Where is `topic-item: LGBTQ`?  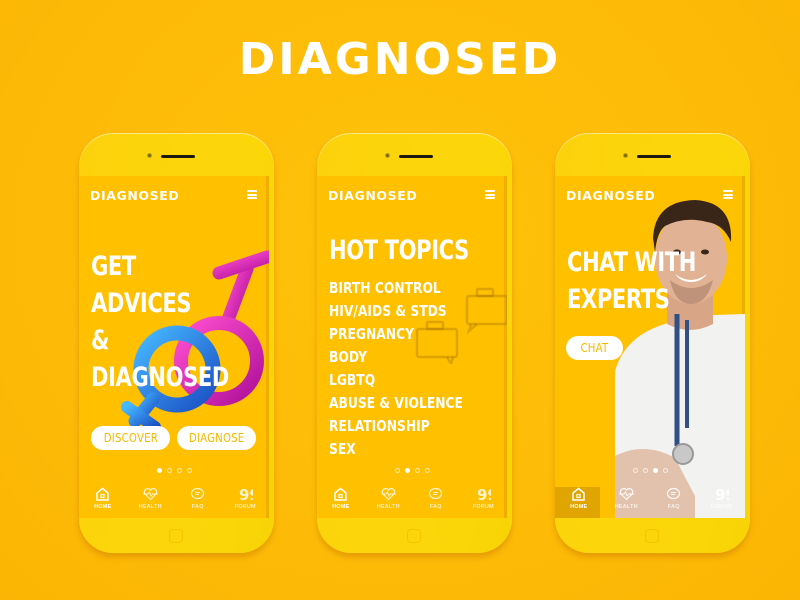
topic-item: LGBTQ is located at coordinates (396, 380).